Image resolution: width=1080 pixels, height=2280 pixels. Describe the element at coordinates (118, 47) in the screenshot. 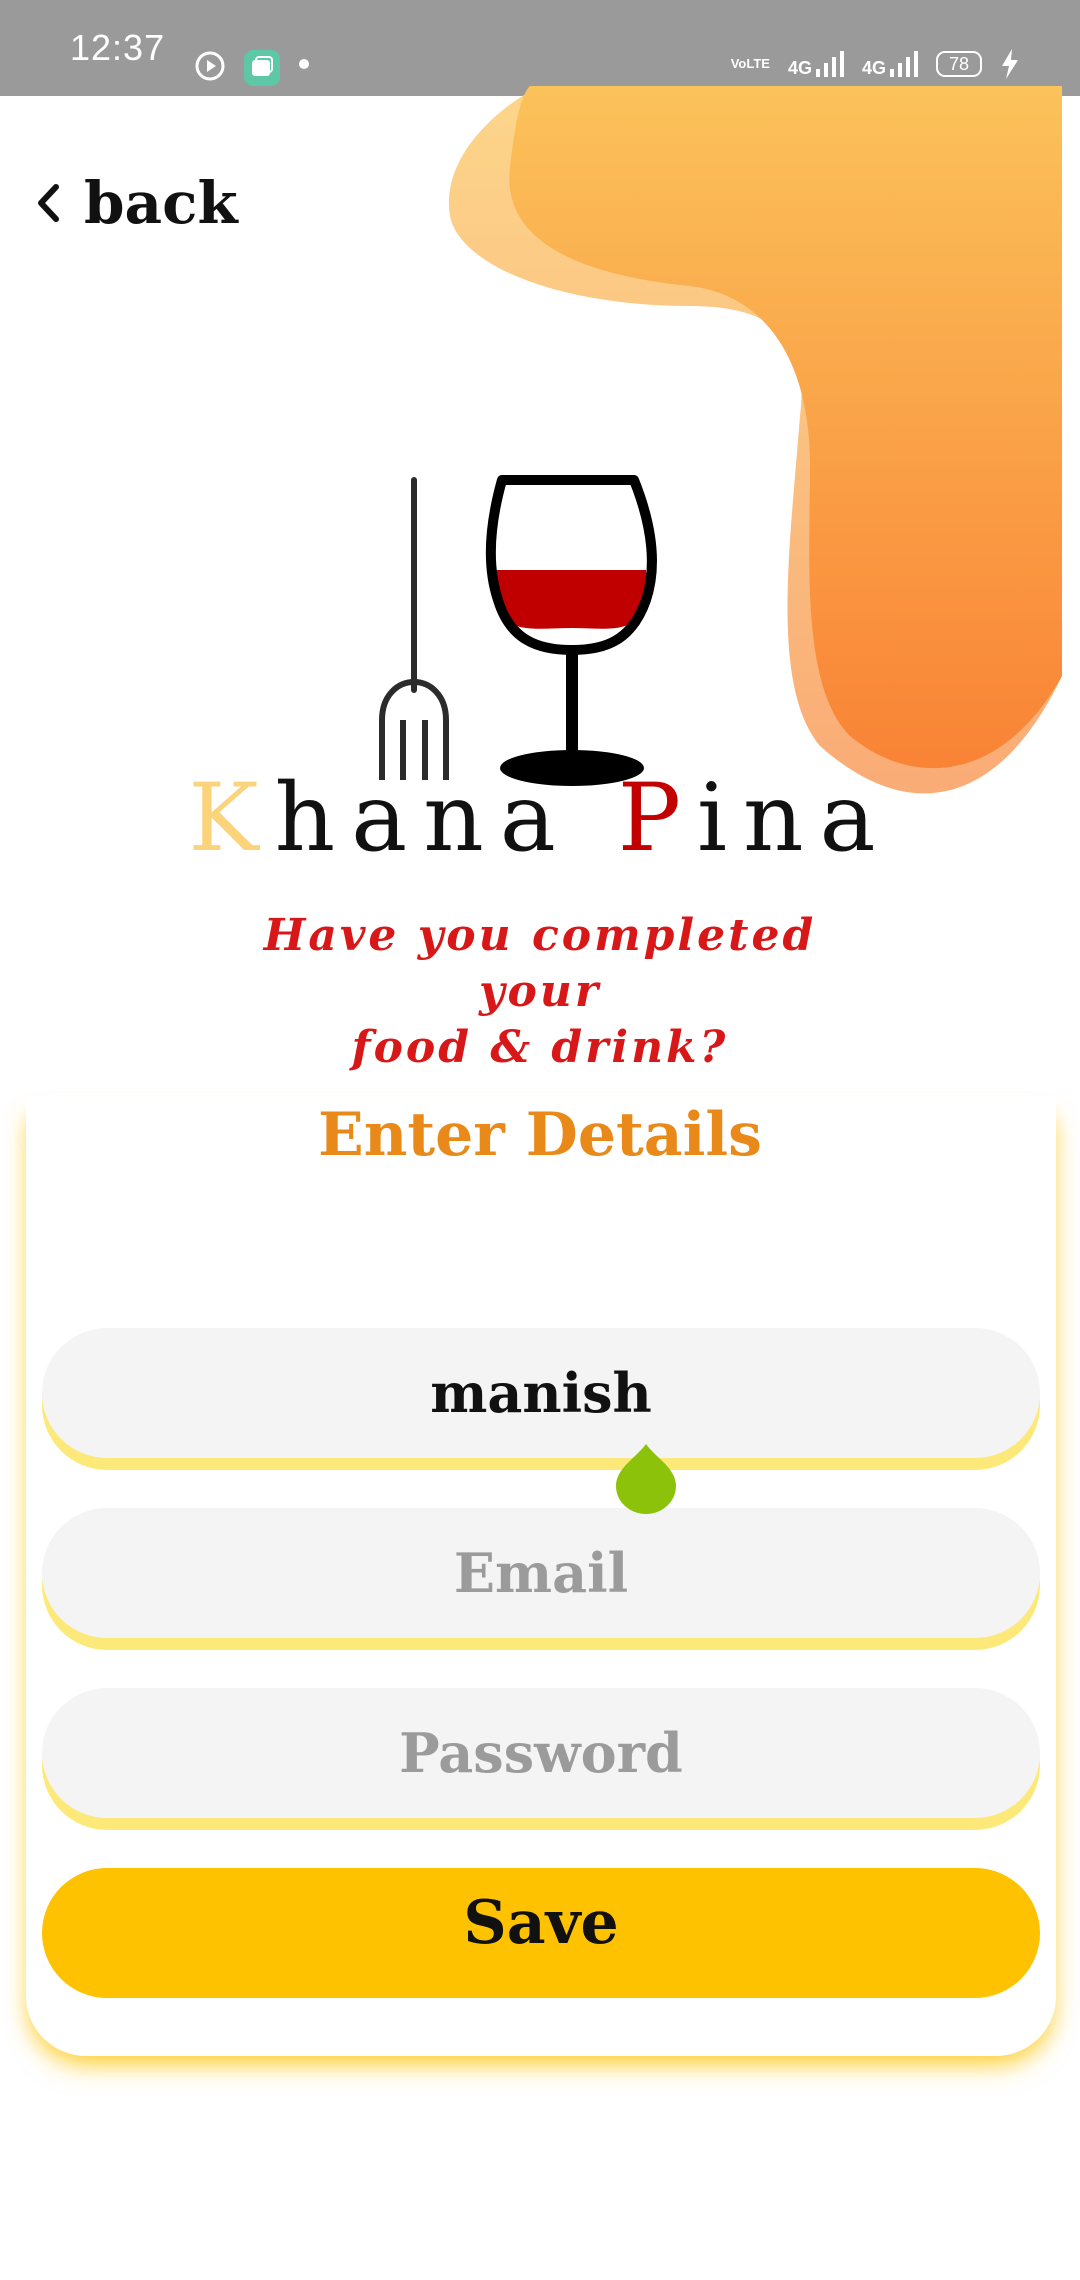

I see `status-time: 12:37` at that location.